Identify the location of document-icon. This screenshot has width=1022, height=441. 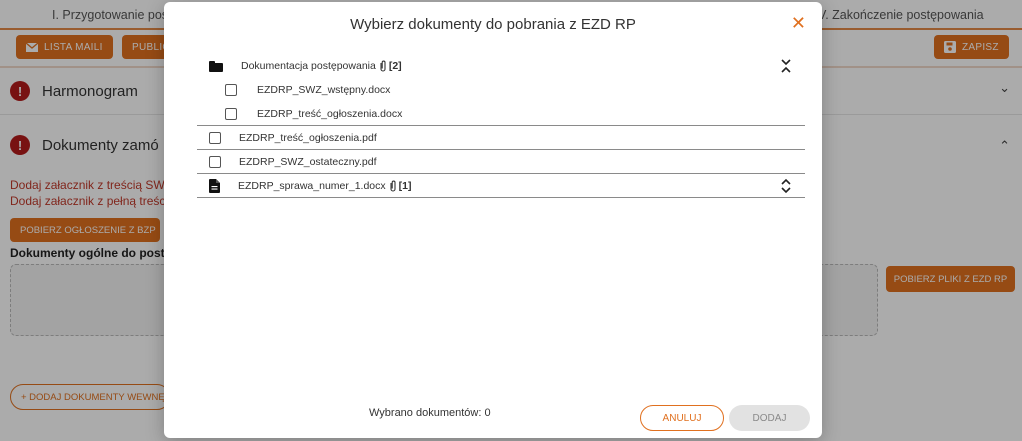
(214, 185).